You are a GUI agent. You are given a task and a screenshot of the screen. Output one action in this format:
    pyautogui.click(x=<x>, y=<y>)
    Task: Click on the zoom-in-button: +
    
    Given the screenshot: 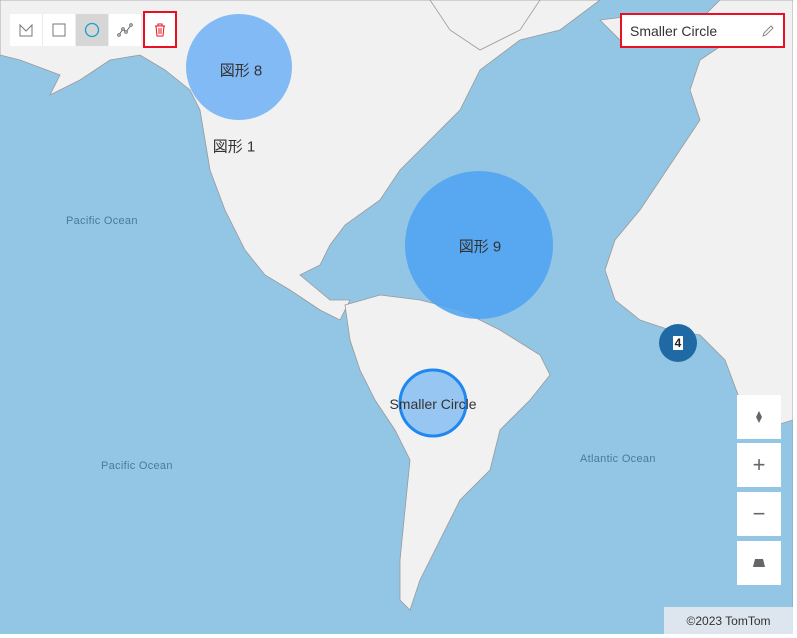 What is the action you would take?
    pyautogui.click(x=759, y=465)
    